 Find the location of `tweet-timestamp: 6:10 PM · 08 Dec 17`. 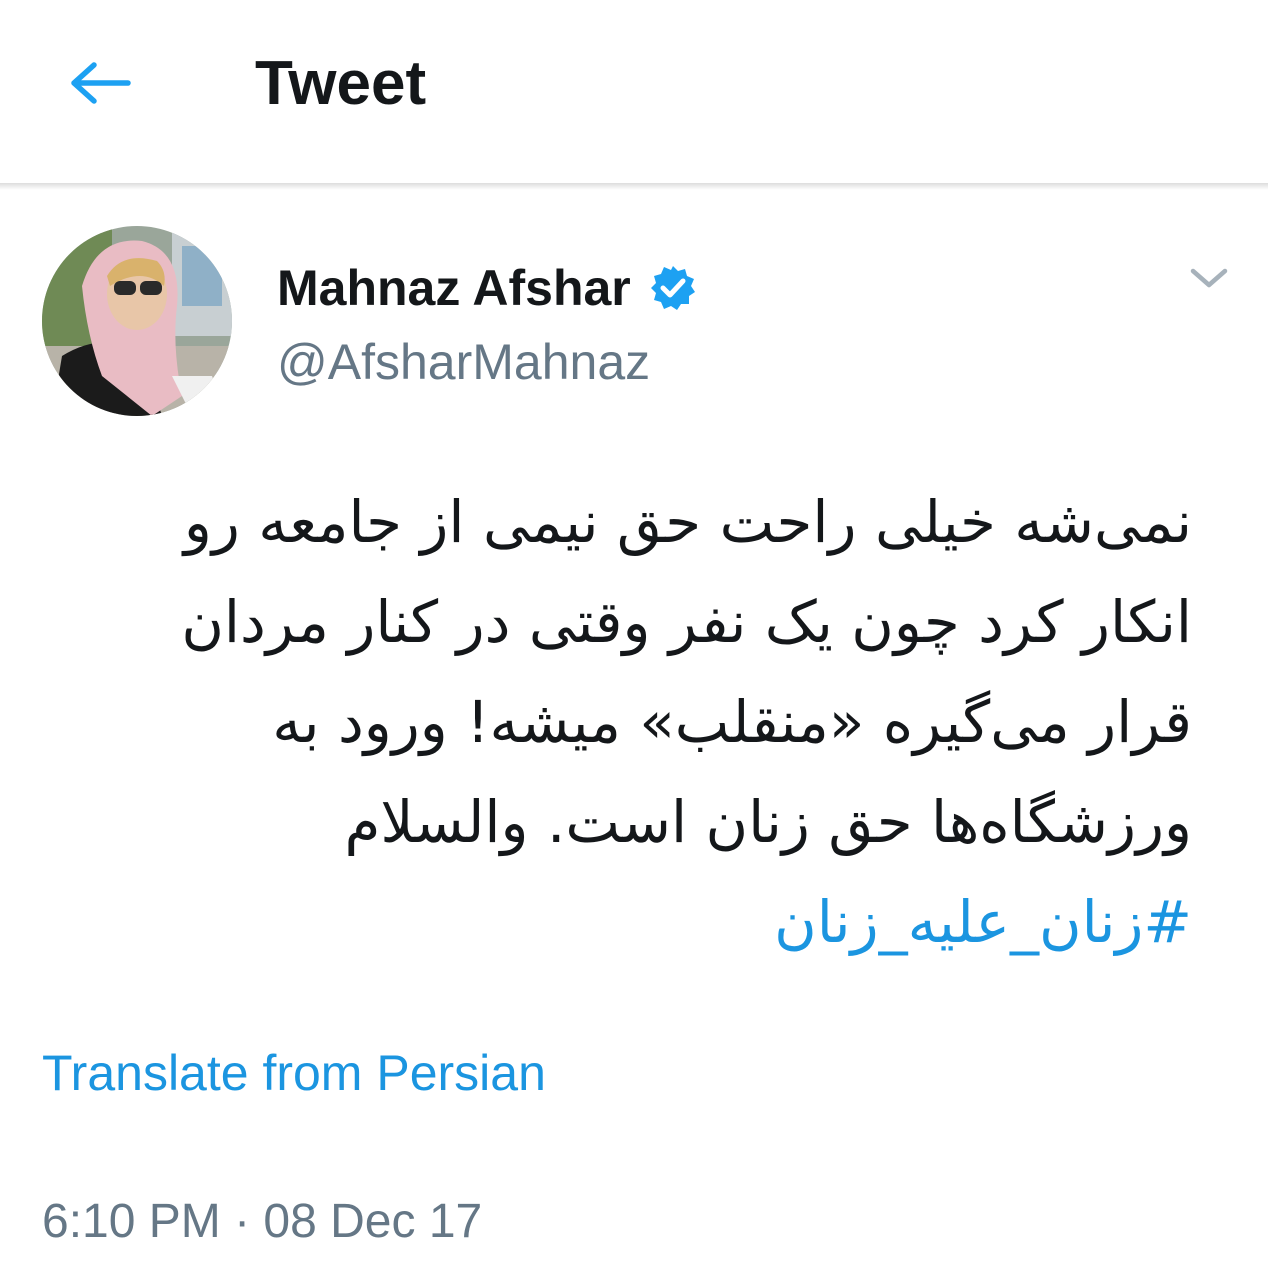

tweet-timestamp: 6:10 PM · 08 Dec 17 is located at coordinates (262, 1221).